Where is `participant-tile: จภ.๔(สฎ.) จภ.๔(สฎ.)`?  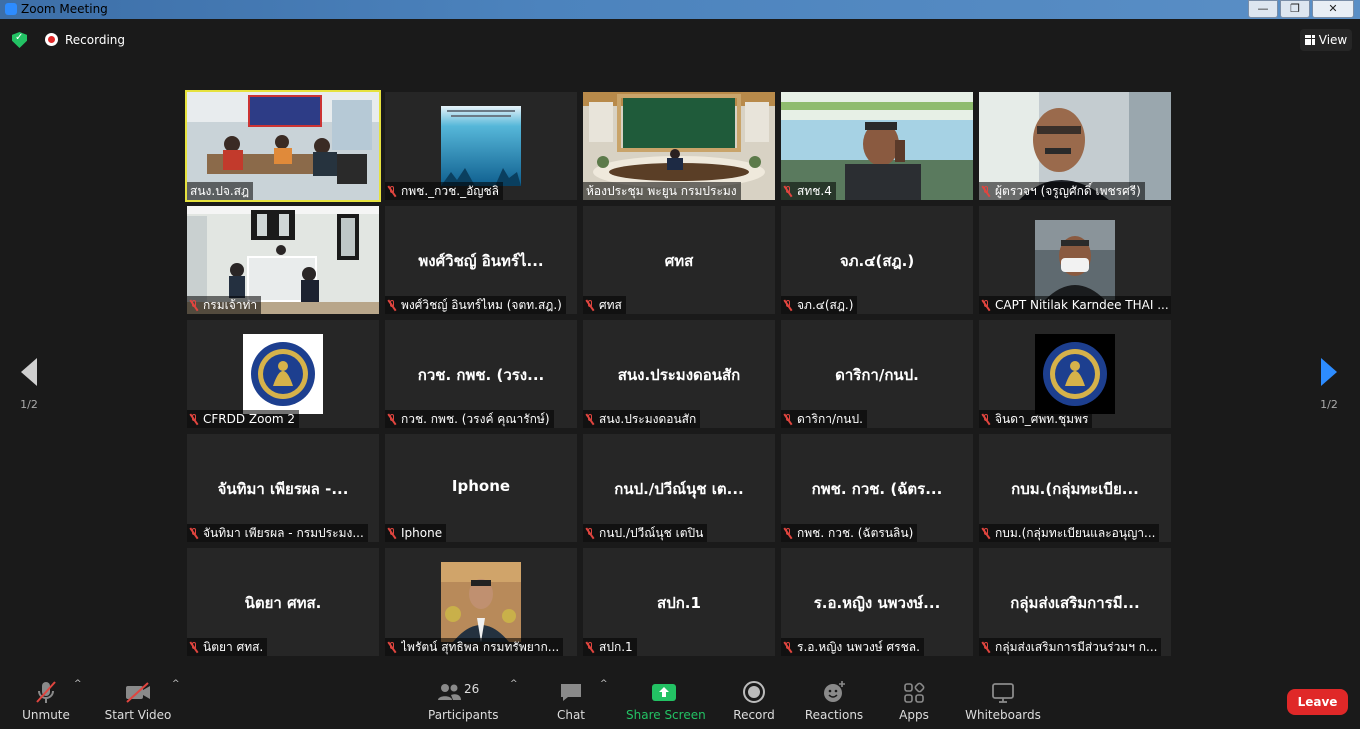
participant-tile: จภ.๔(สฎ.) จภ.๔(สฎ.) is located at coordinates (877, 260).